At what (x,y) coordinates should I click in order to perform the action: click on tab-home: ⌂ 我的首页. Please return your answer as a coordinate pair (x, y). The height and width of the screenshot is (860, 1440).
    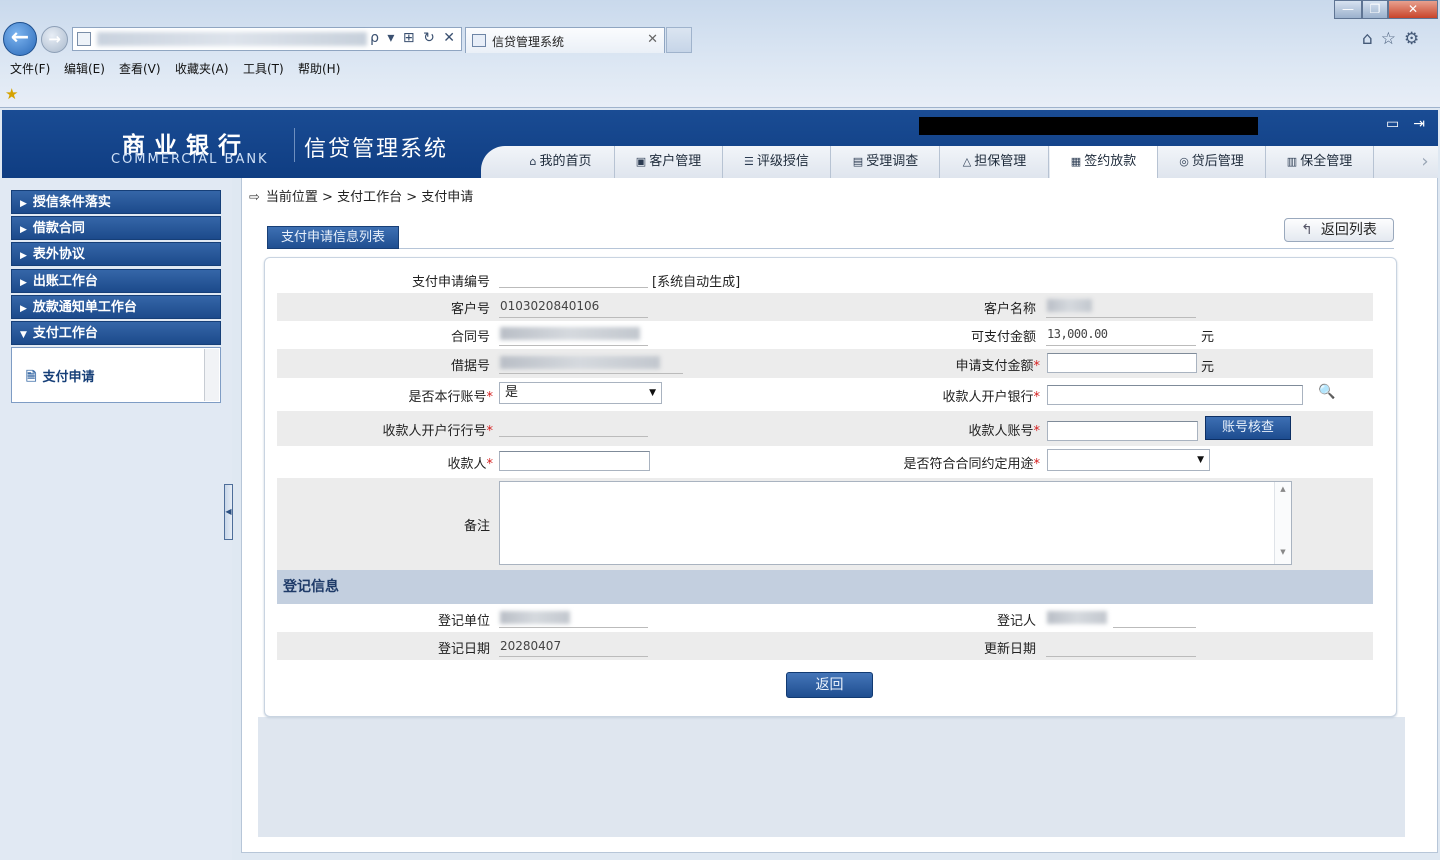
    Looking at the image, I should click on (561, 162).